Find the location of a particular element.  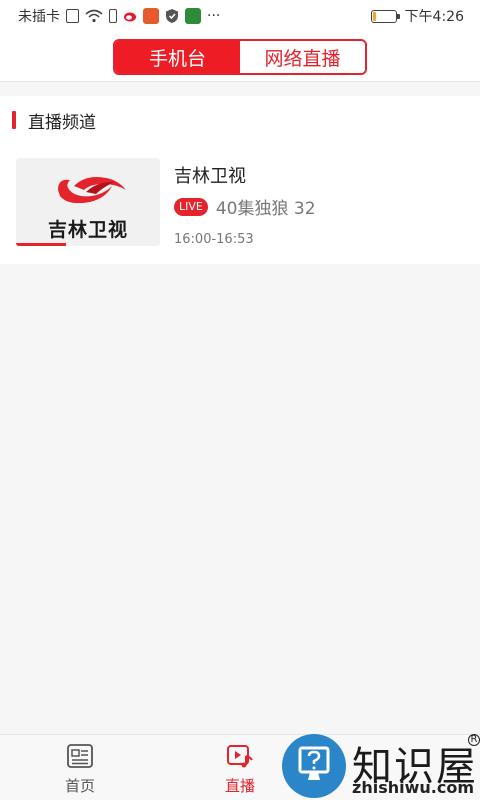

channel-item: 吉林卫视 吉林卫视 LIVE 40集独狼 32 16:00-16:53 is located at coordinates (241, 204).